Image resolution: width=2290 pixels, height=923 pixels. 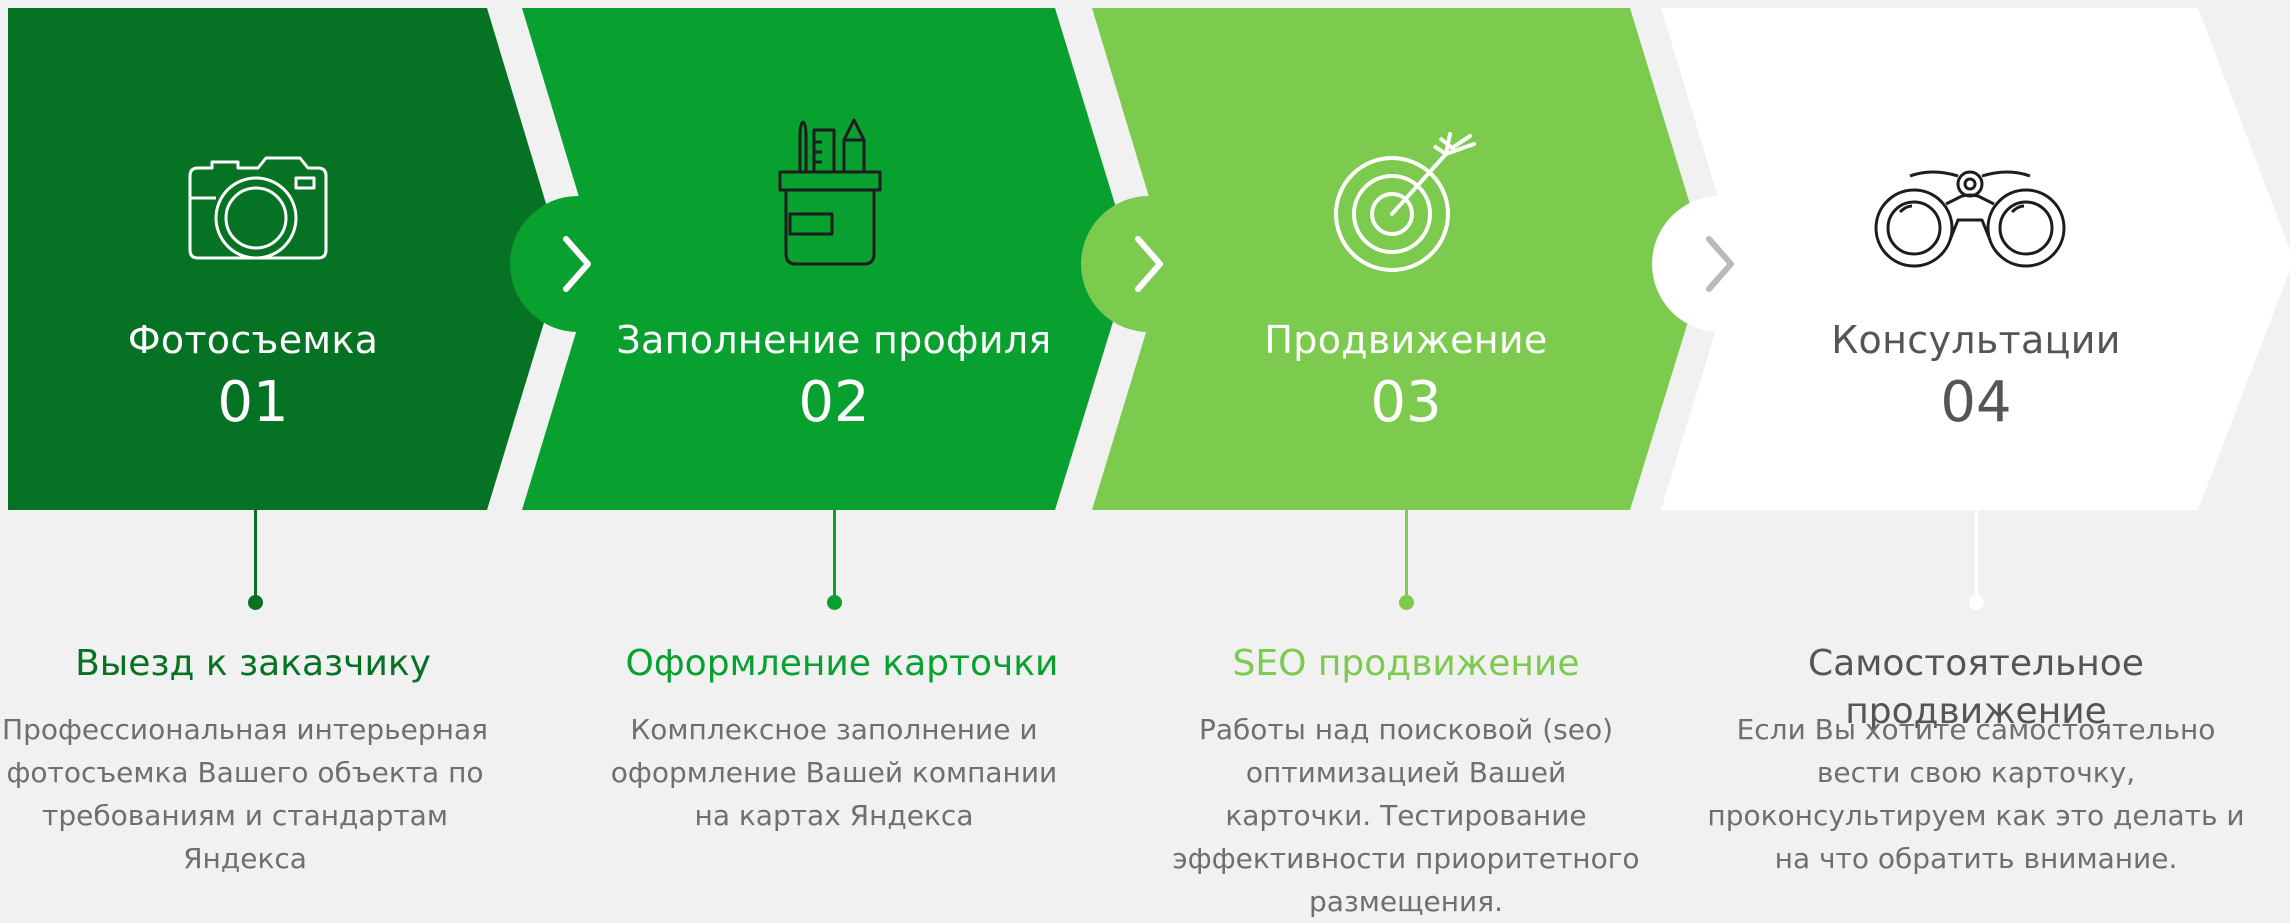 What do you see at coordinates (1976, 402) in the screenshot?
I see `step-number: 04` at bounding box center [1976, 402].